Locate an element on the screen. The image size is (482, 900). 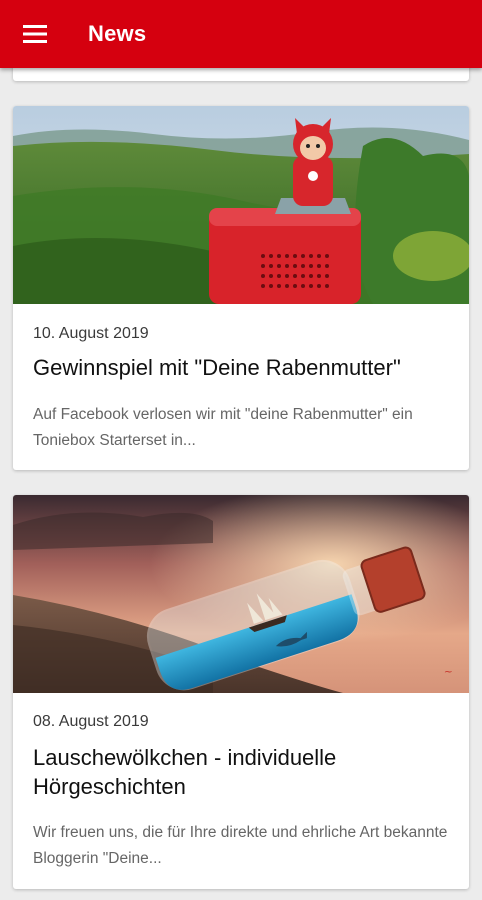
hamburger-menu-icon is located at coordinates (35, 34).